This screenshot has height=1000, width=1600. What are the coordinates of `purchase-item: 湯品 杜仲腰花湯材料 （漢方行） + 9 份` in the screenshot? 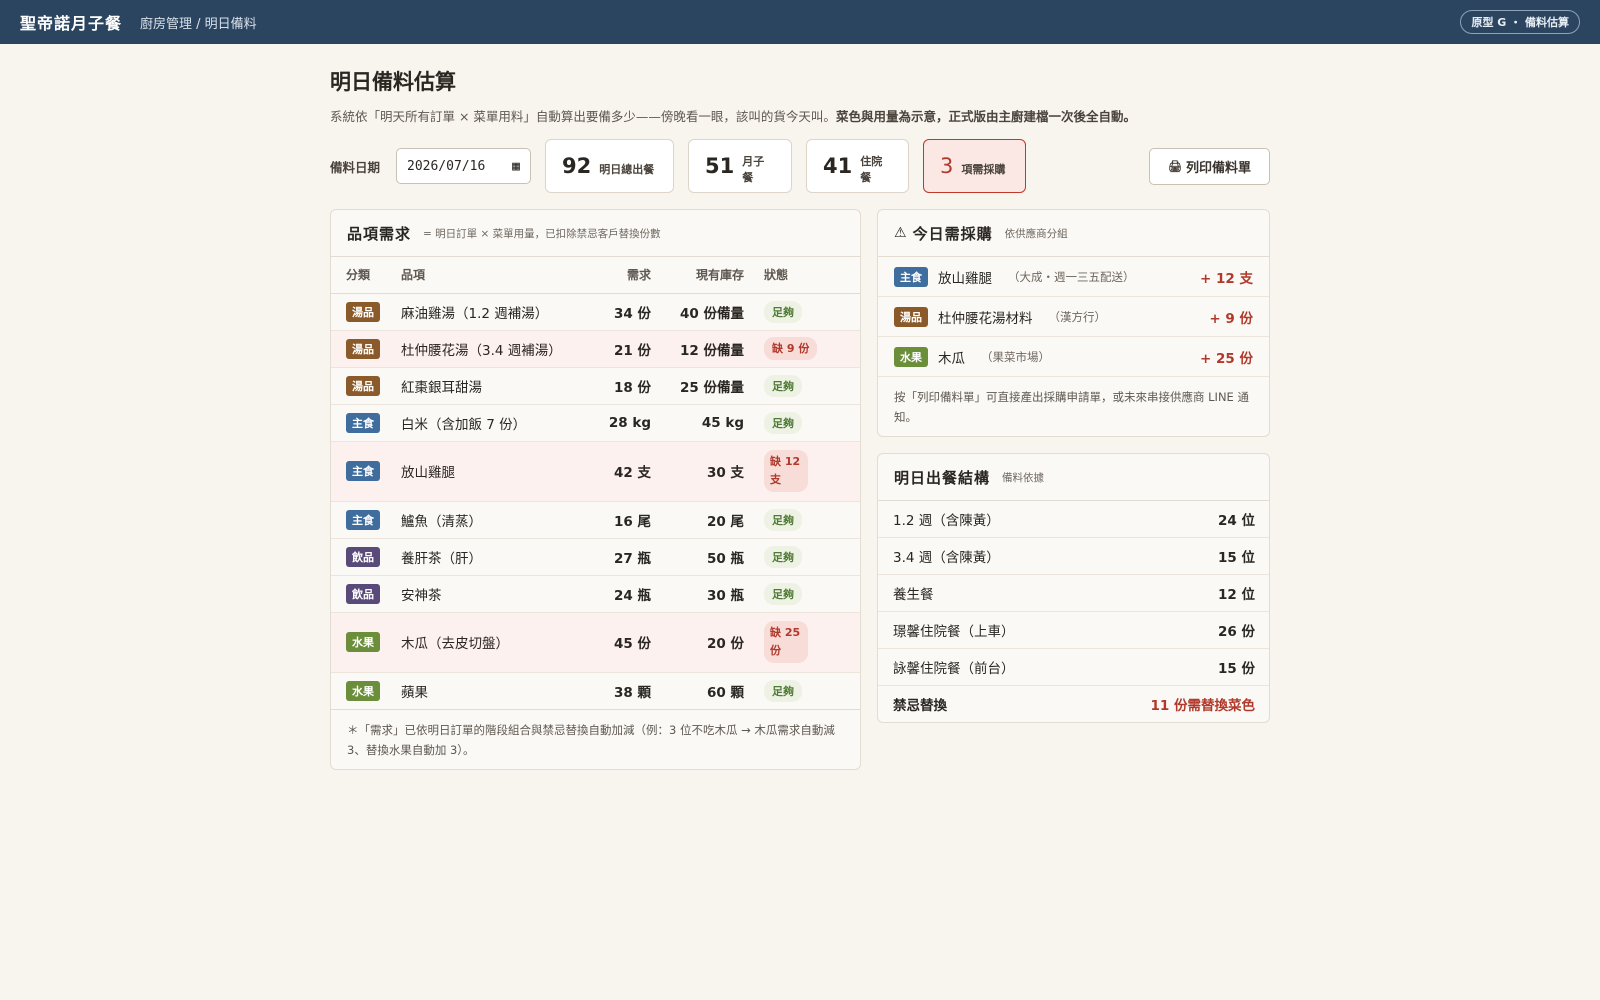 It's located at (1073, 317).